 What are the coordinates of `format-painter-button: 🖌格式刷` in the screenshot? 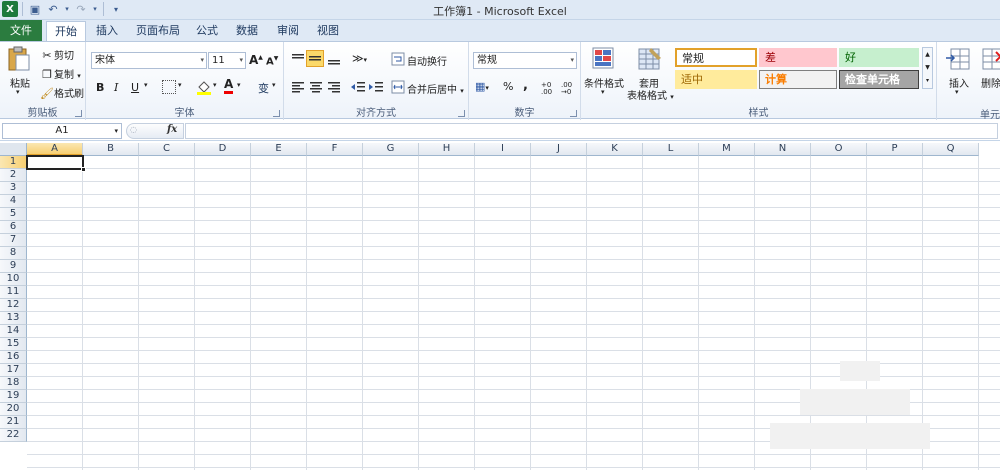 It's located at (62, 93).